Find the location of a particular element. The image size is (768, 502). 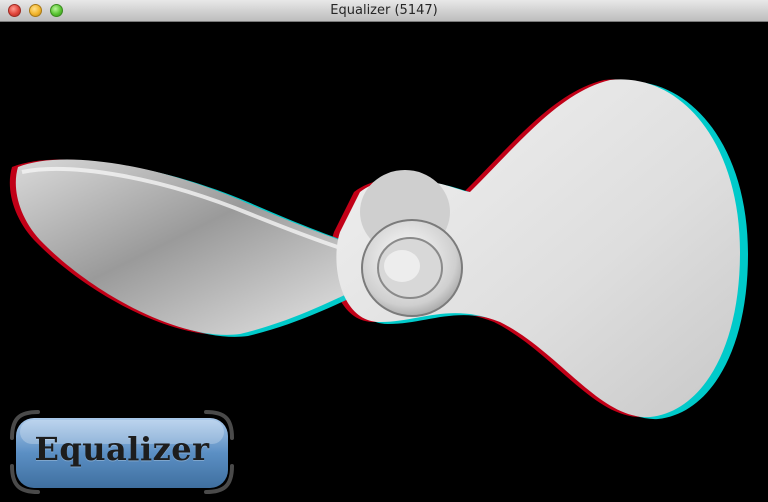

equalizer-logo: Equalizer is located at coordinates (122, 452).